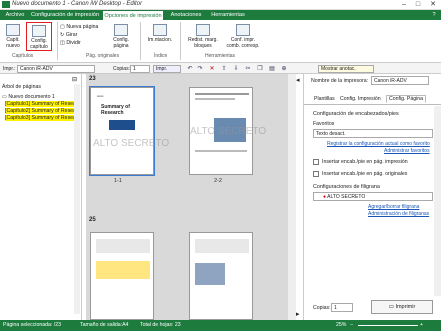 This screenshot has width=441, height=331. I want to click on paste-icon: ▤, so click(272, 69).